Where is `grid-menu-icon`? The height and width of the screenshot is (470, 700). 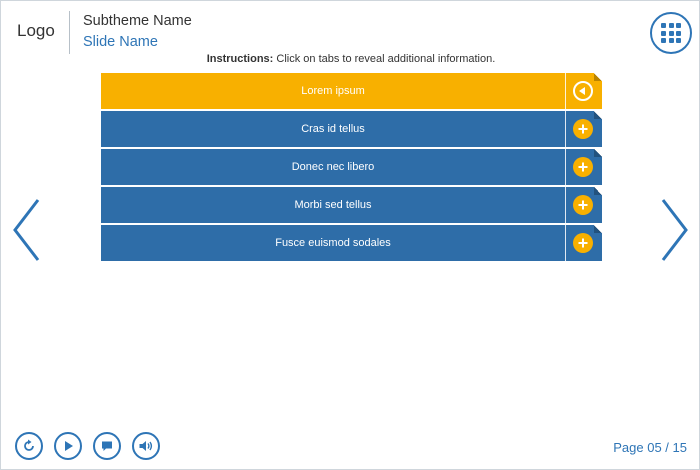 grid-menu-icon is located at coordinates (671, 33).